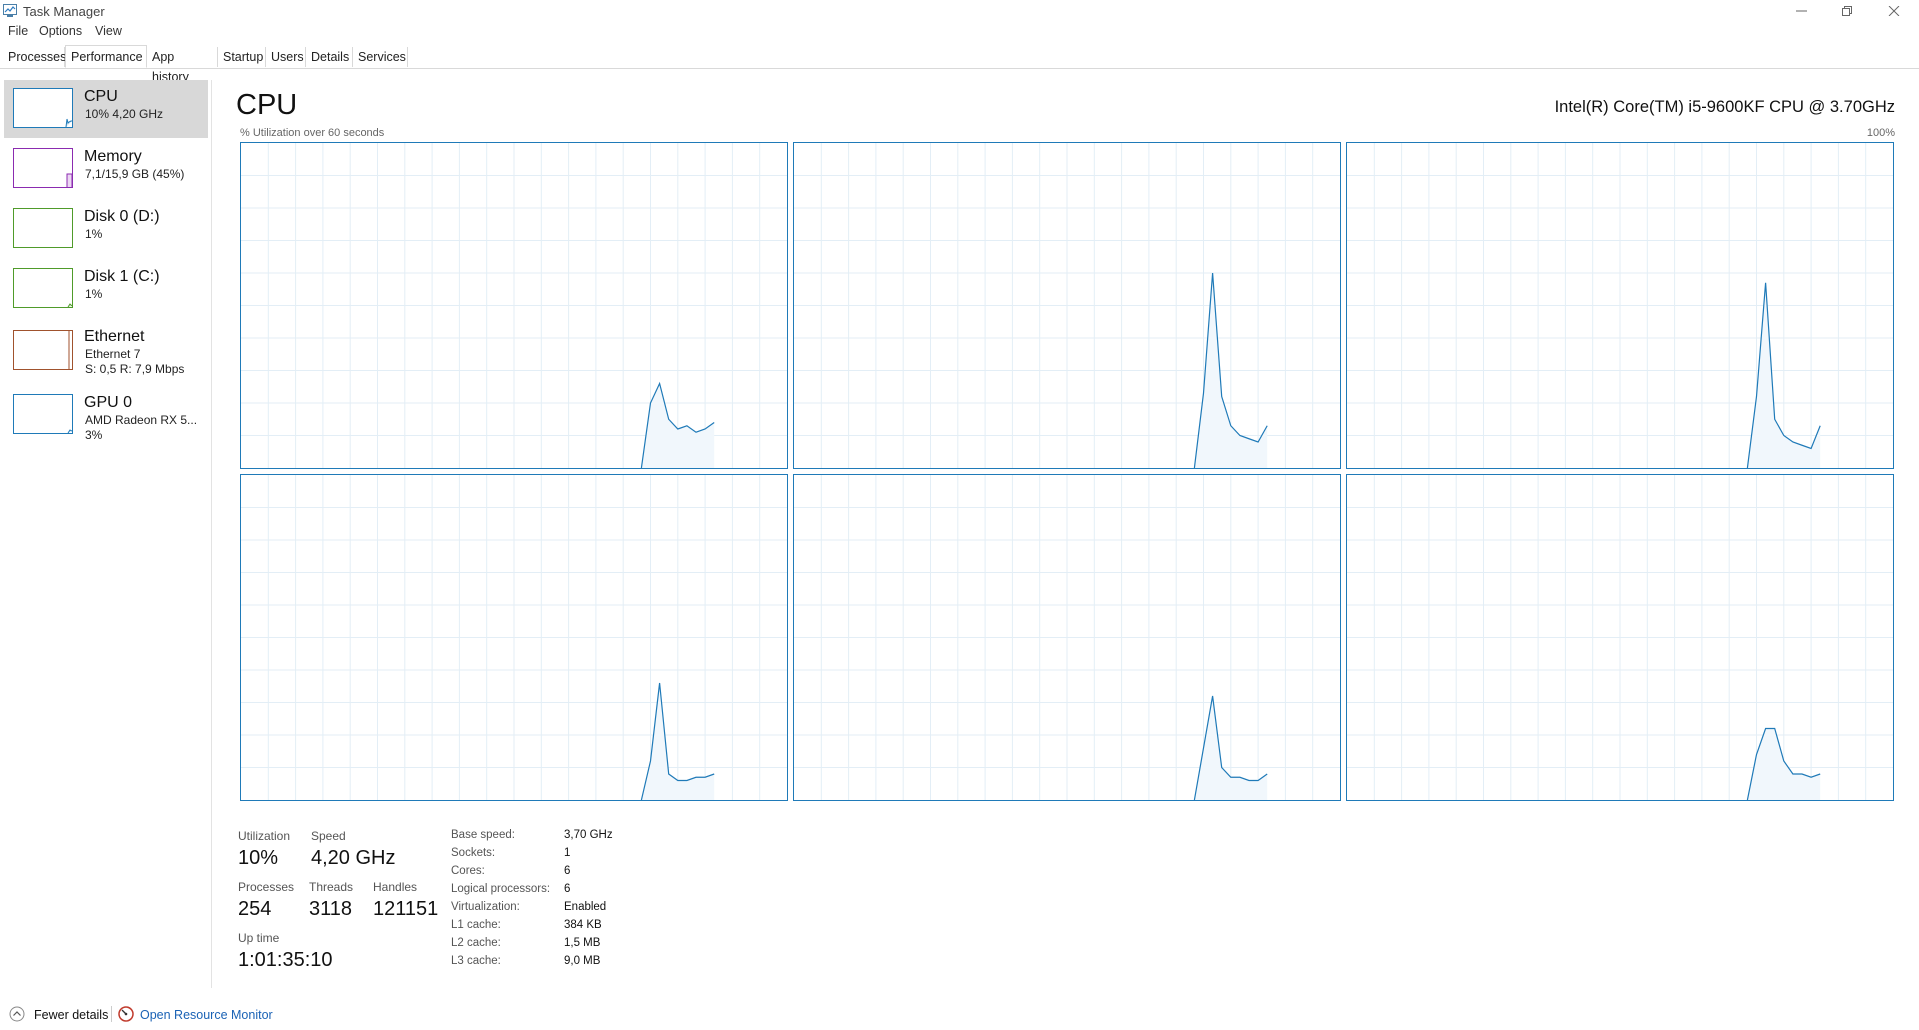 The width and height of the screenshot is (1919, 1030). What do you see at coordinates (43, 168) in the screenshot?
I see `memory-thumbnail` at bounding box center [43, 168].